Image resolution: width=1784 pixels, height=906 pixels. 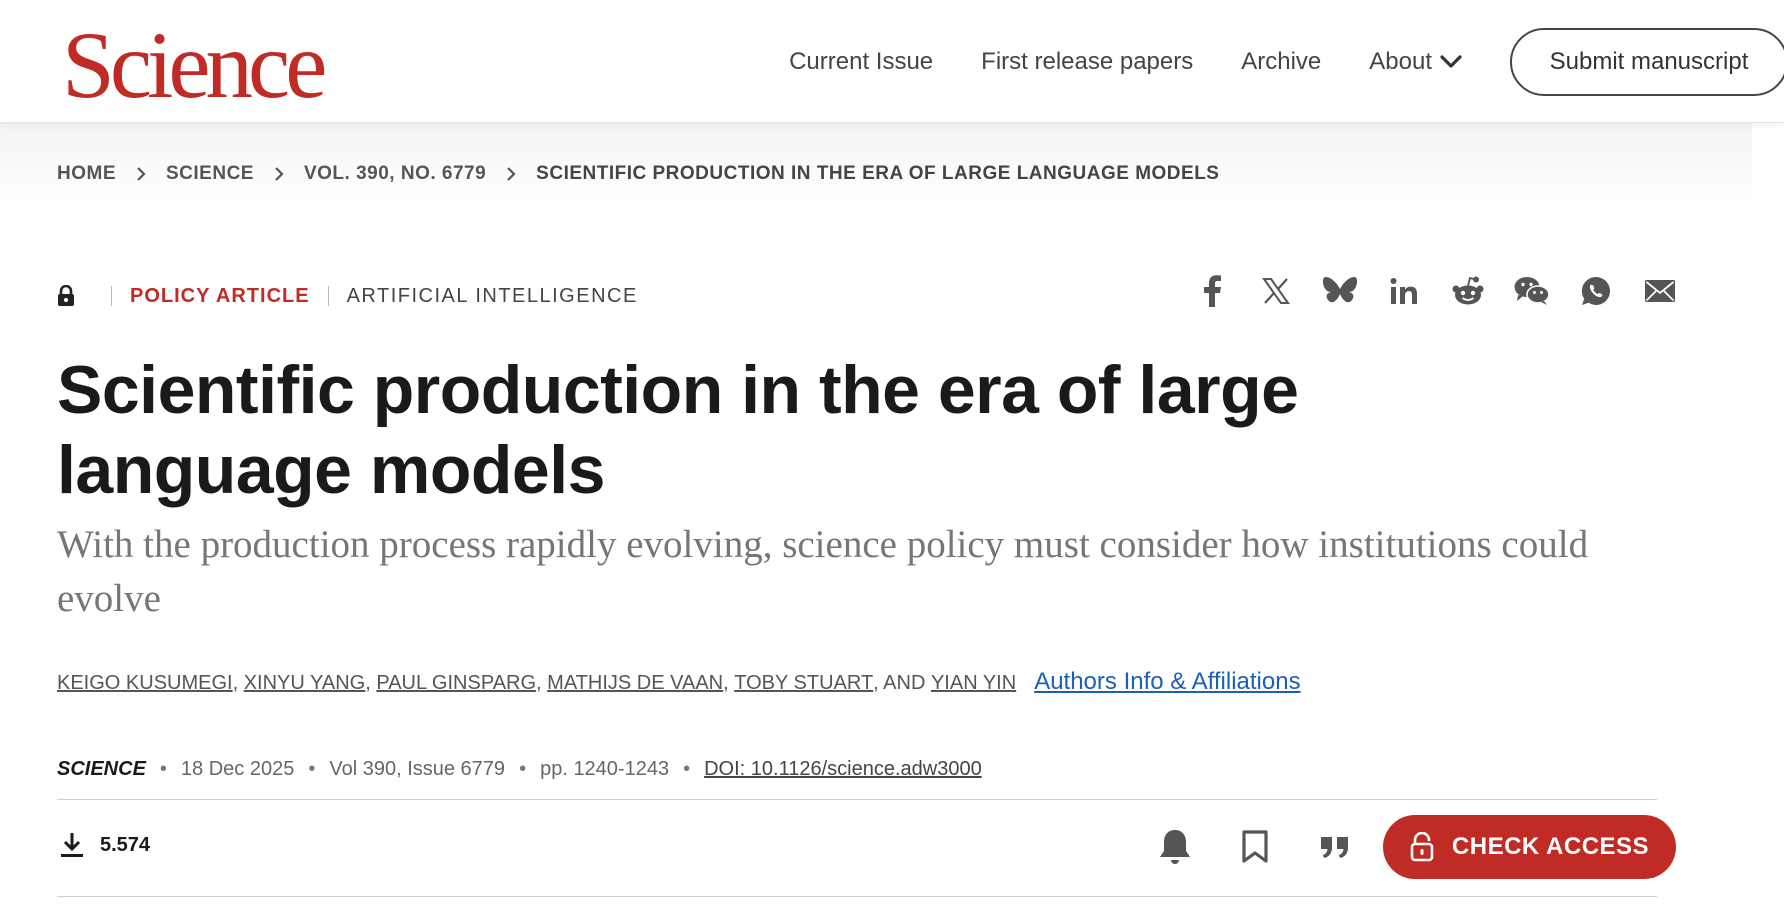 I want to click on author-link: TOBY STUART, so click(x=803, y=683).